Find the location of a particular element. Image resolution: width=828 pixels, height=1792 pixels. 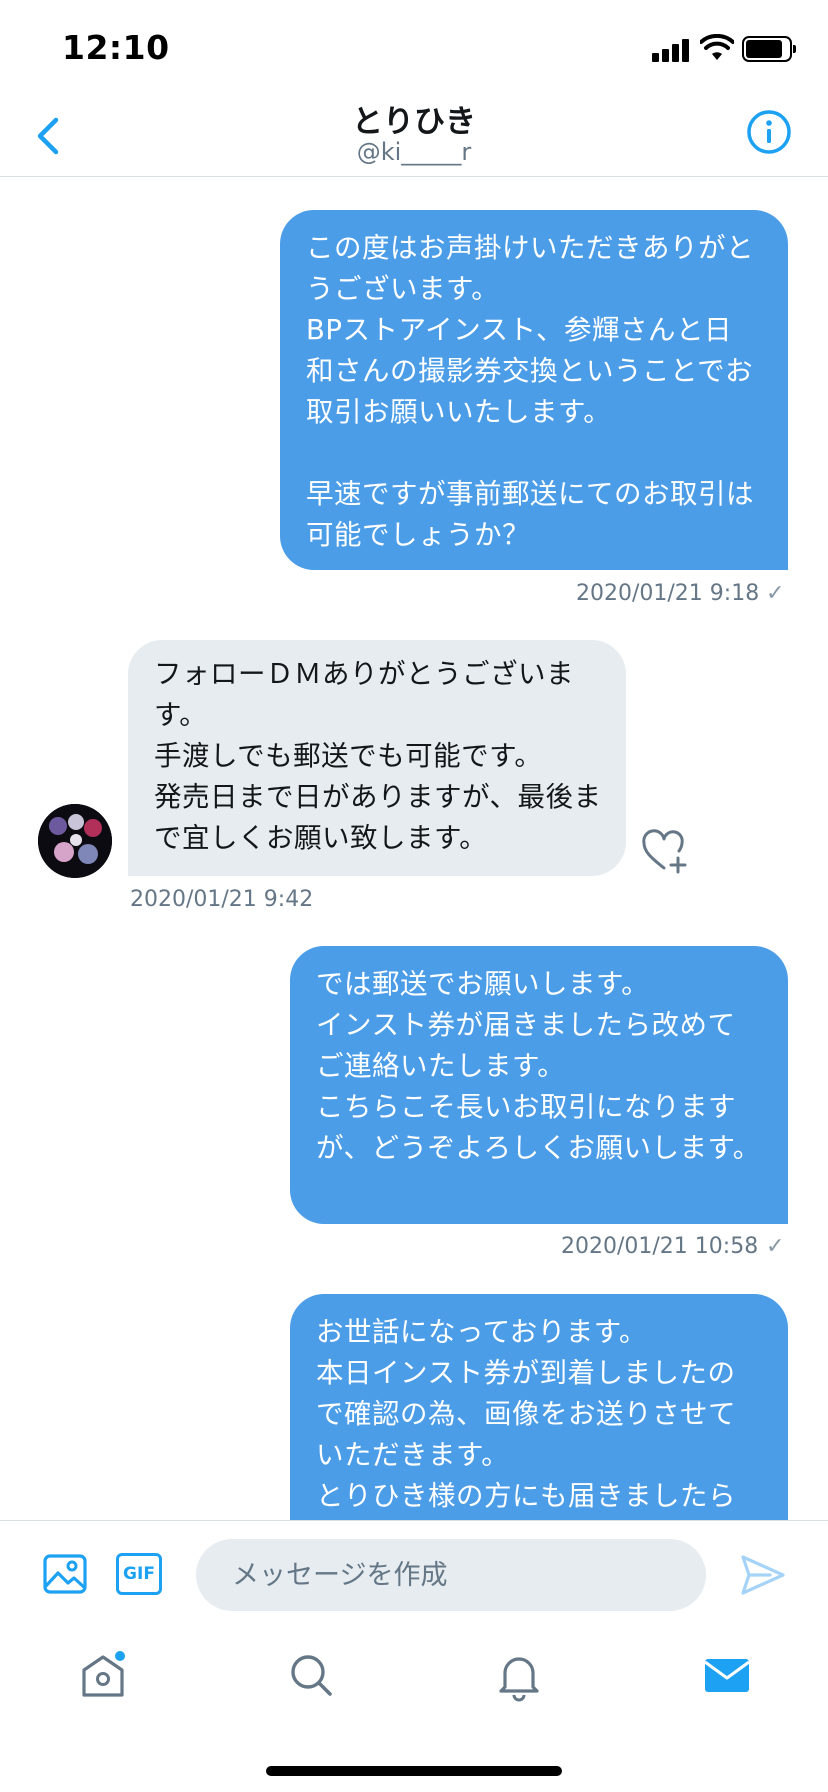

home-icon is located at coordinates (103, 1675).